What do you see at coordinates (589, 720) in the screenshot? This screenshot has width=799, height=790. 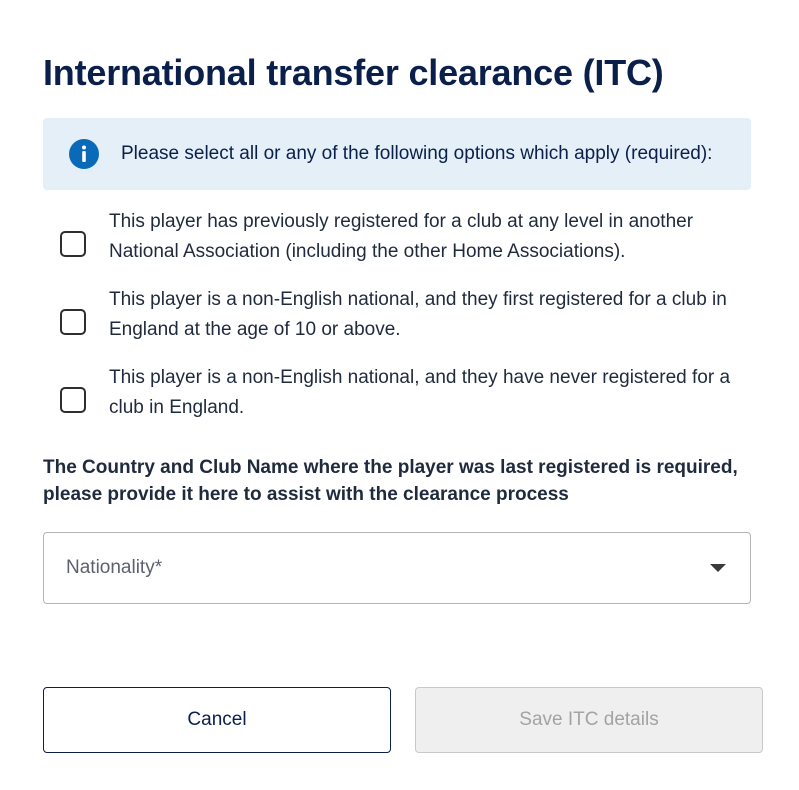 I see `save-itc-details-button: Save ITC details` at bounding box center [589, 720].